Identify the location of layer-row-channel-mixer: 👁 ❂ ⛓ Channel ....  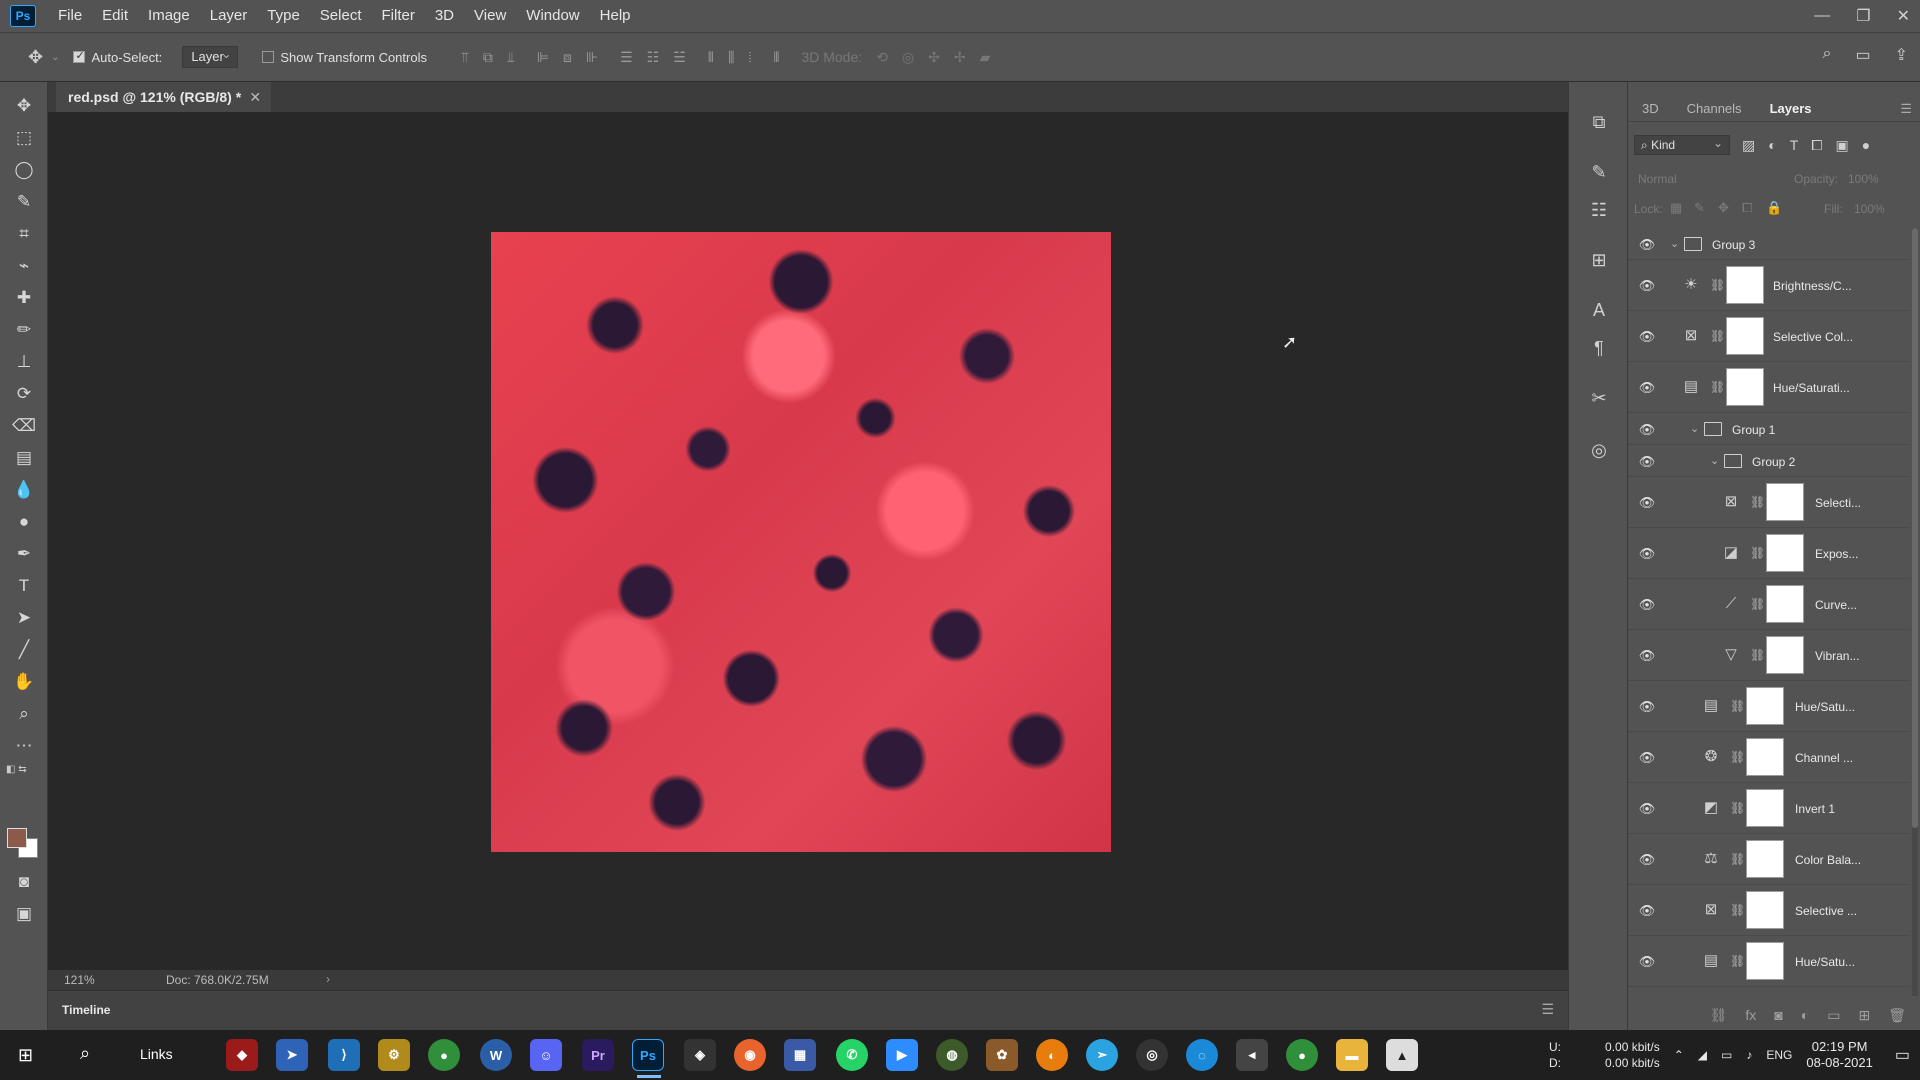
(1769, 757).